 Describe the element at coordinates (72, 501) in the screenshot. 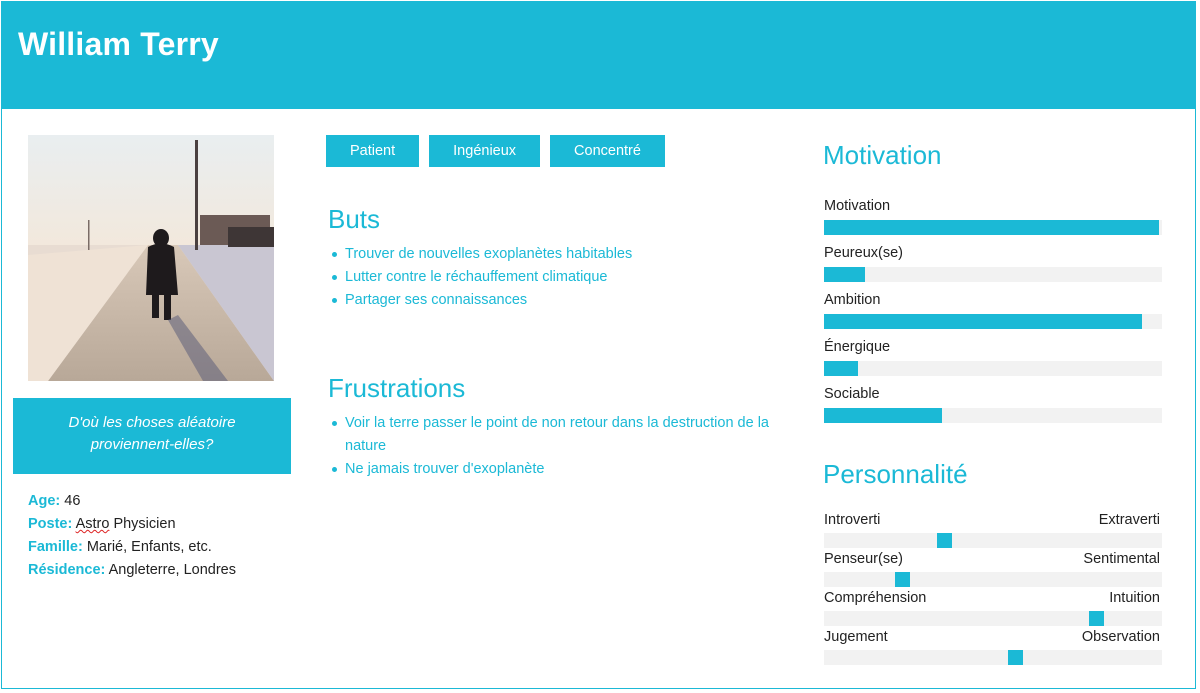

I see `fact-age-value: 46` at that location.